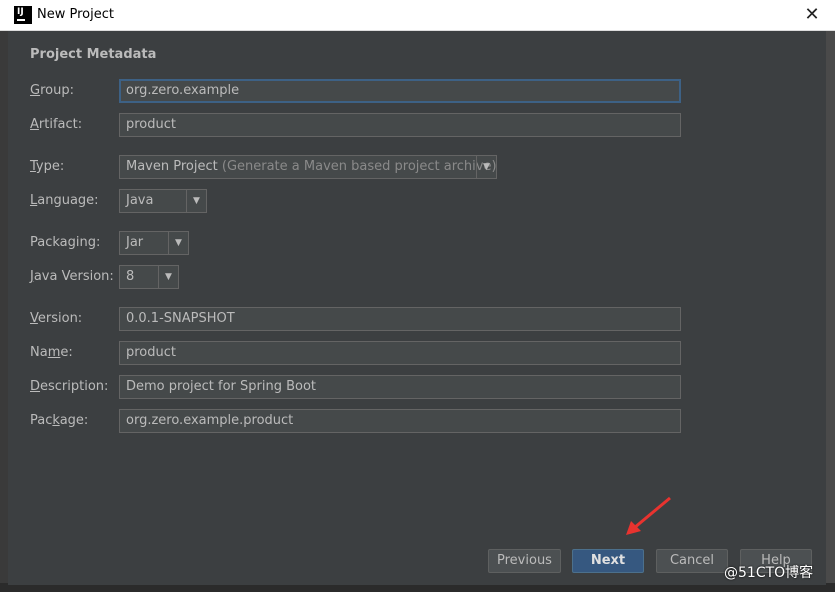 The width and height of the screenshot is (835, 592). I want to click on type-value: Maven Project, so click(172, 166).